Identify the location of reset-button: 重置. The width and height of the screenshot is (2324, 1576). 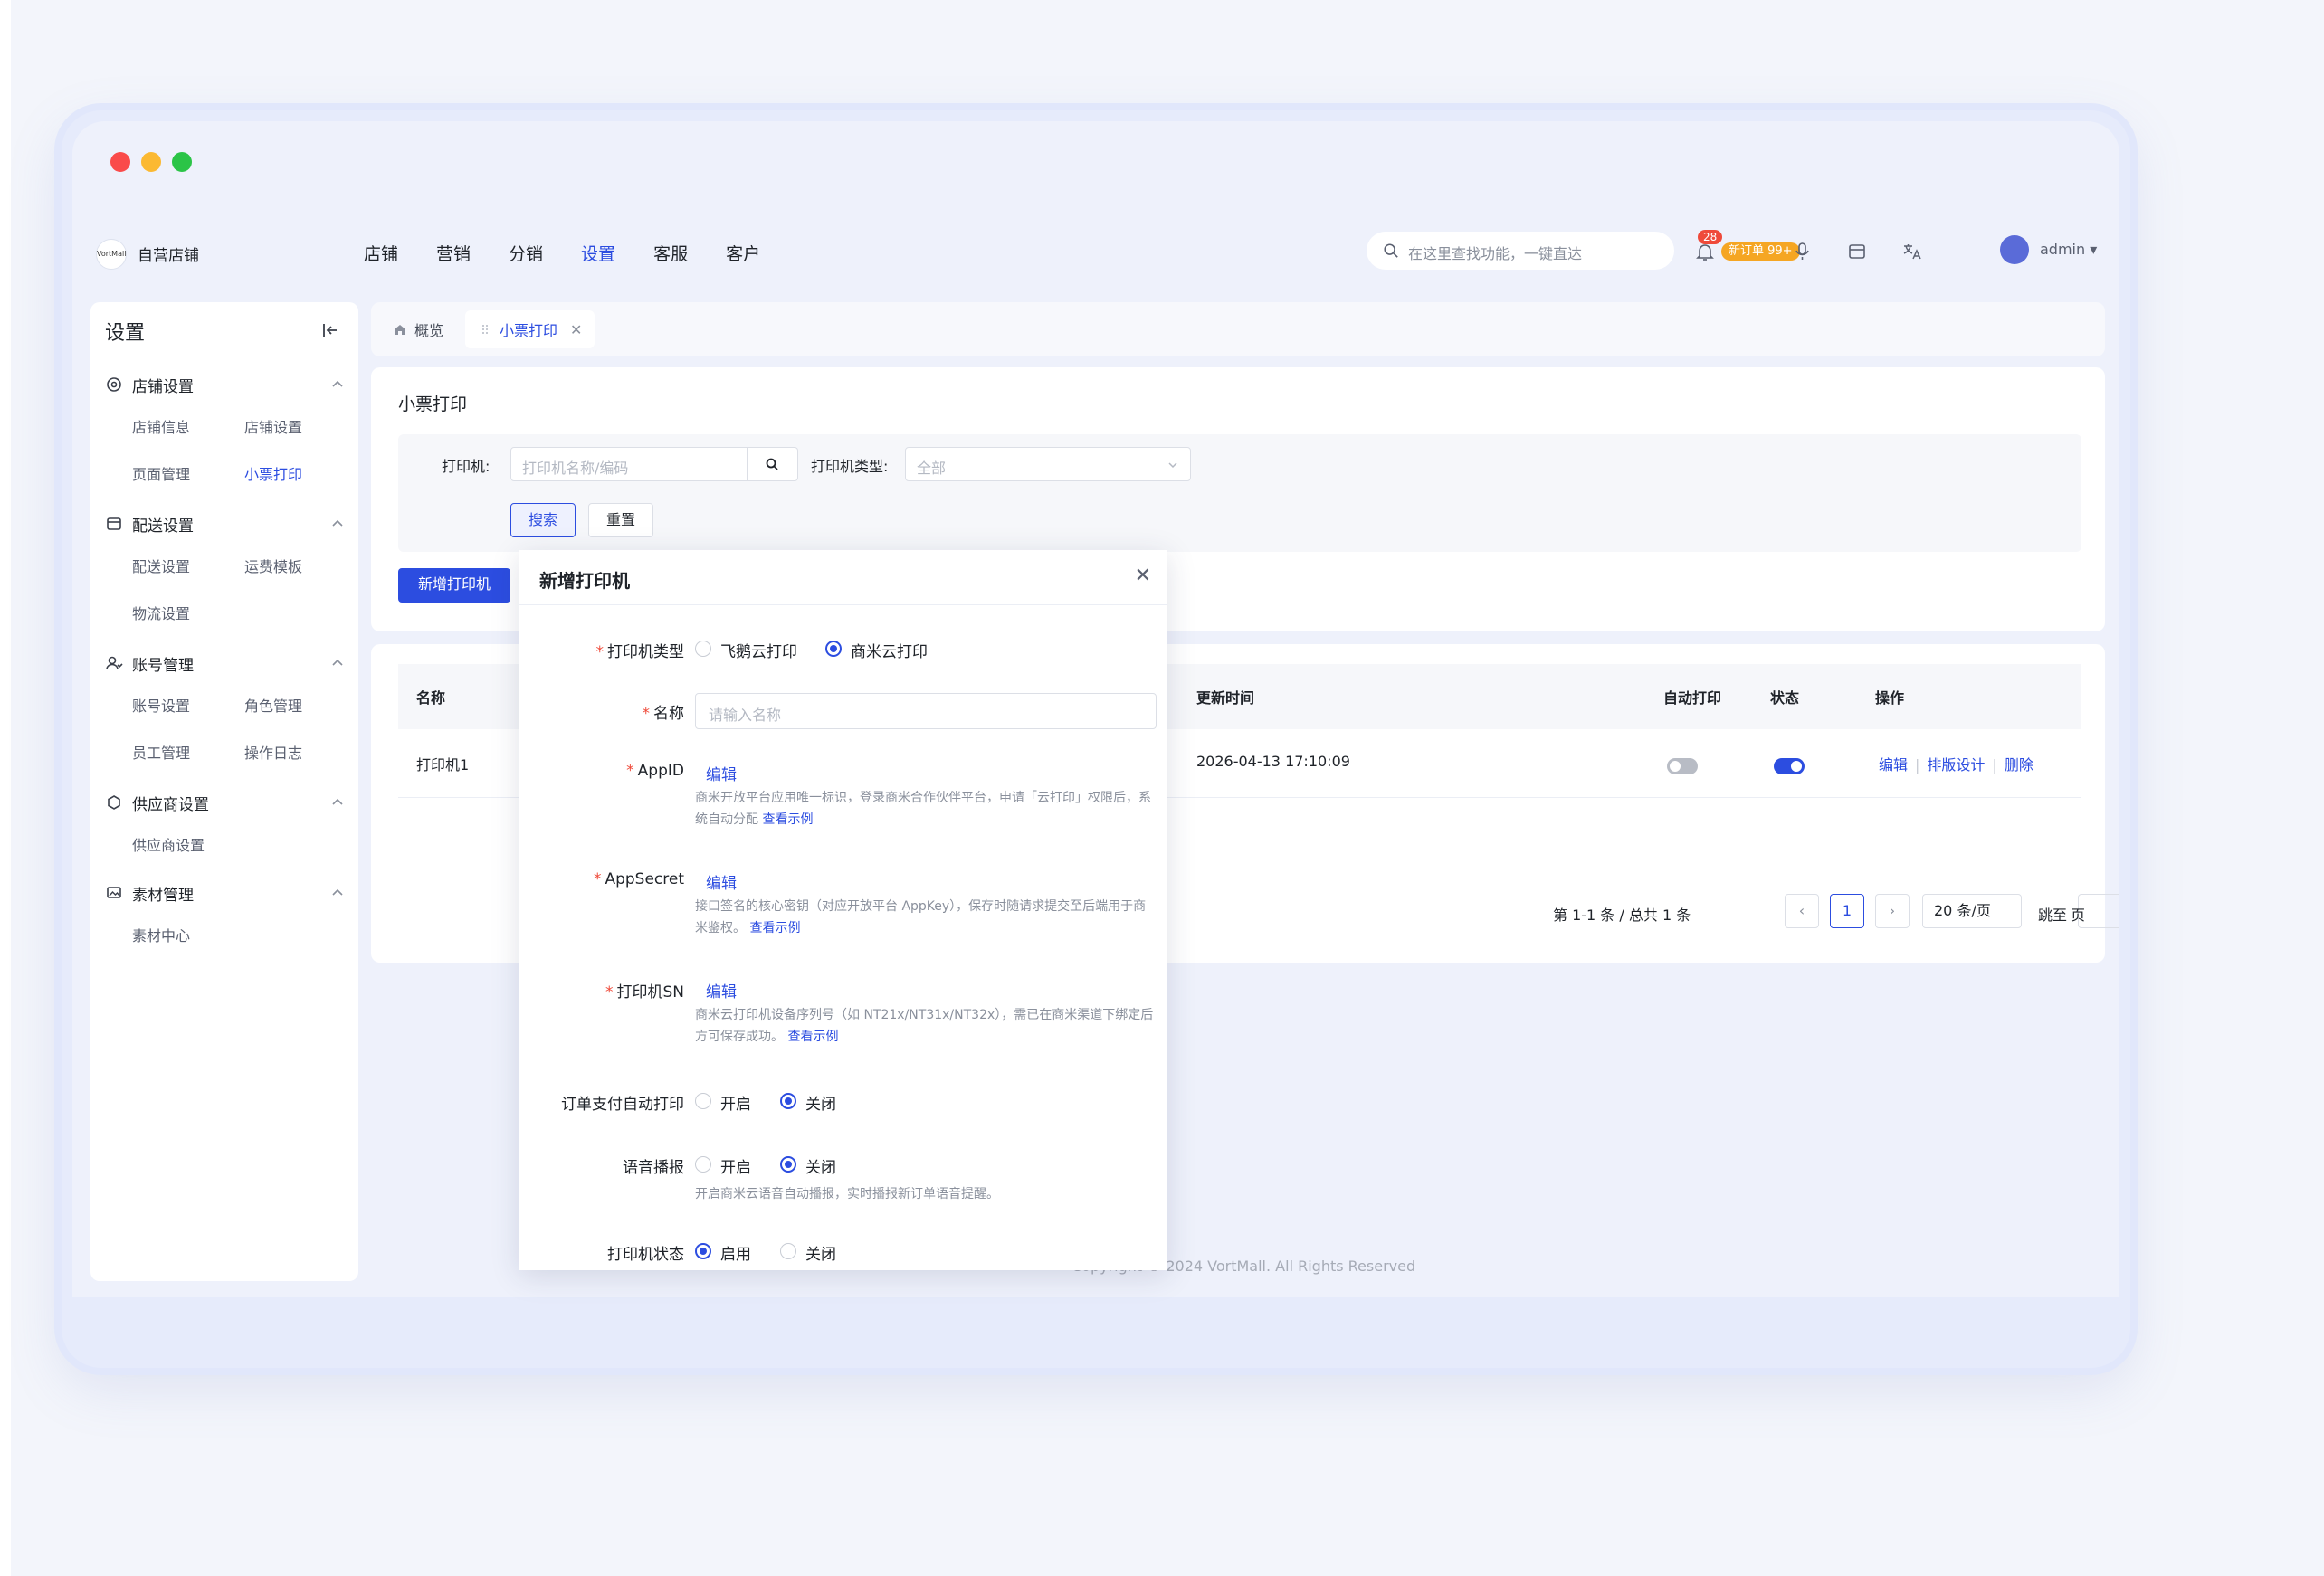
(620, 520).